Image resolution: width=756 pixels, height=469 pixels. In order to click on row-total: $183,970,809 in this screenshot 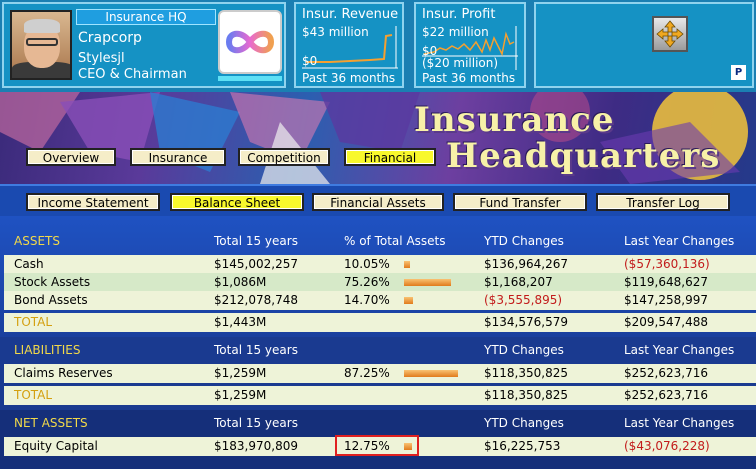, I will do `click(256, 446)`.